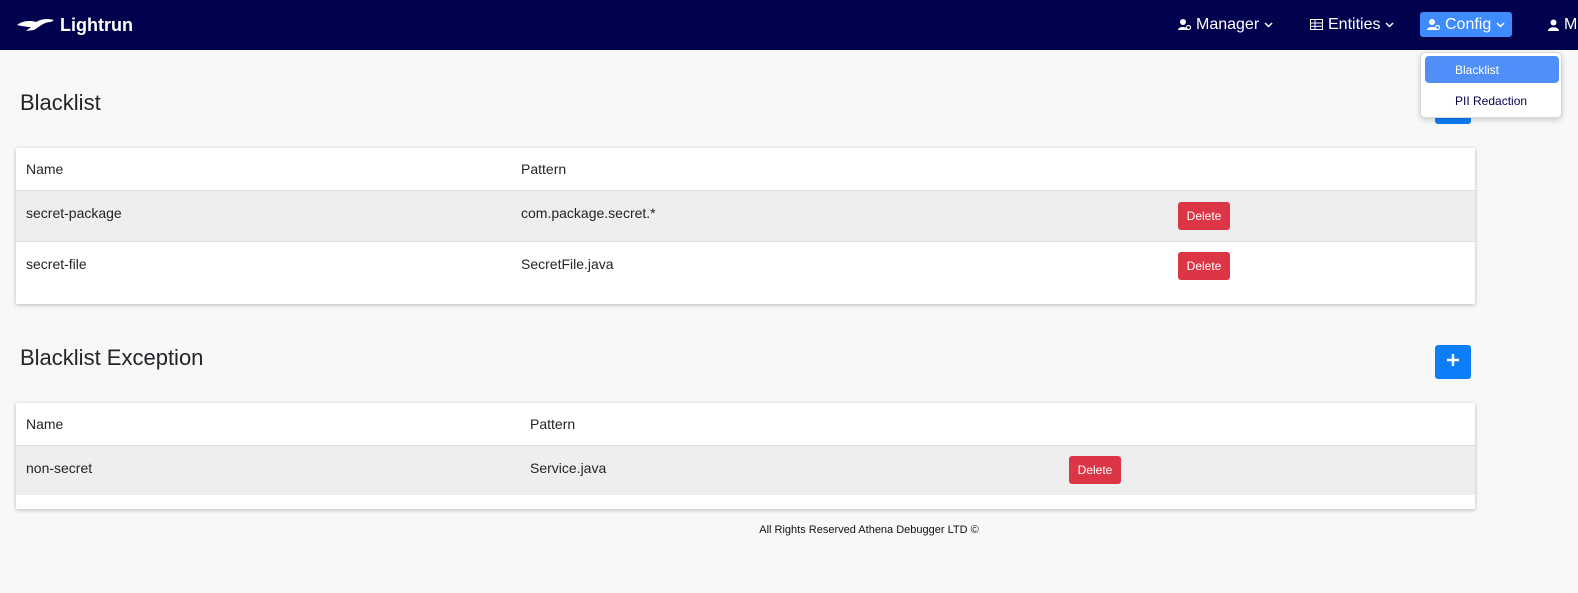 The height and width of the screenshot is (593, 1578). I want to click on config-dropdown-menu: Blacklist PII Redaction, so click(1491, 85).